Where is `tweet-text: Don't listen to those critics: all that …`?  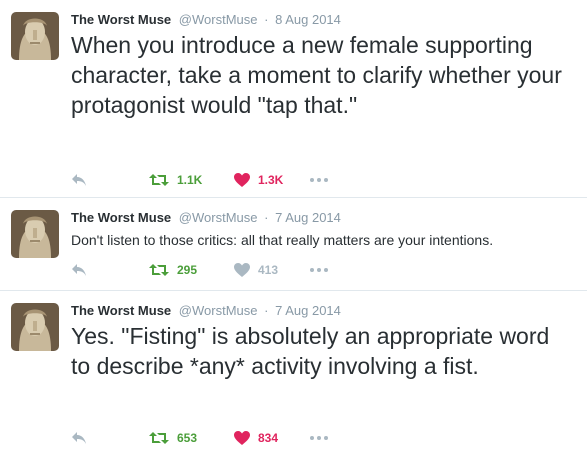 tweet-text: Don't listen to those critics: all that … is located at coordinates (282, 240).